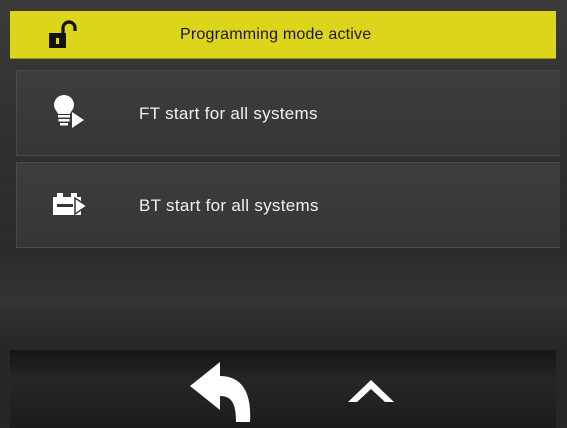 Image resolution: width=567 pixels, height=428 pixels. What do you see at coordinates (276, 34) in the screenshot?
I see `header-title: Programming mode active` at bounding box center [276, 34].